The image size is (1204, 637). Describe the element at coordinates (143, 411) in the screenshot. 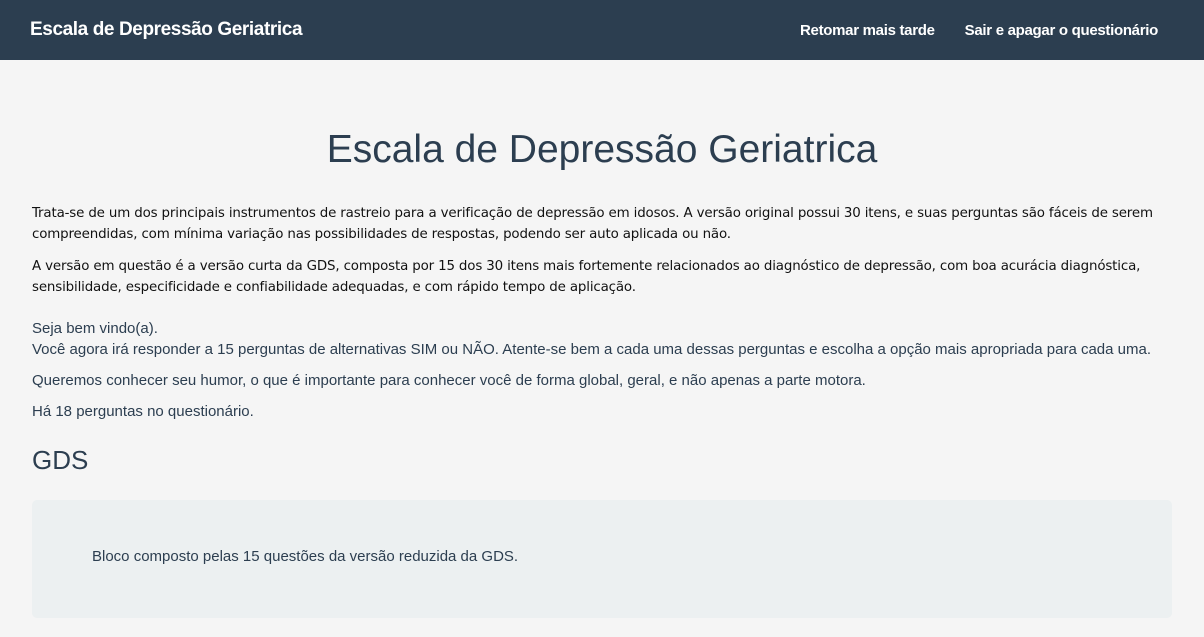

I see `question-count: Há 18 perguntas no questionário.` at that location.